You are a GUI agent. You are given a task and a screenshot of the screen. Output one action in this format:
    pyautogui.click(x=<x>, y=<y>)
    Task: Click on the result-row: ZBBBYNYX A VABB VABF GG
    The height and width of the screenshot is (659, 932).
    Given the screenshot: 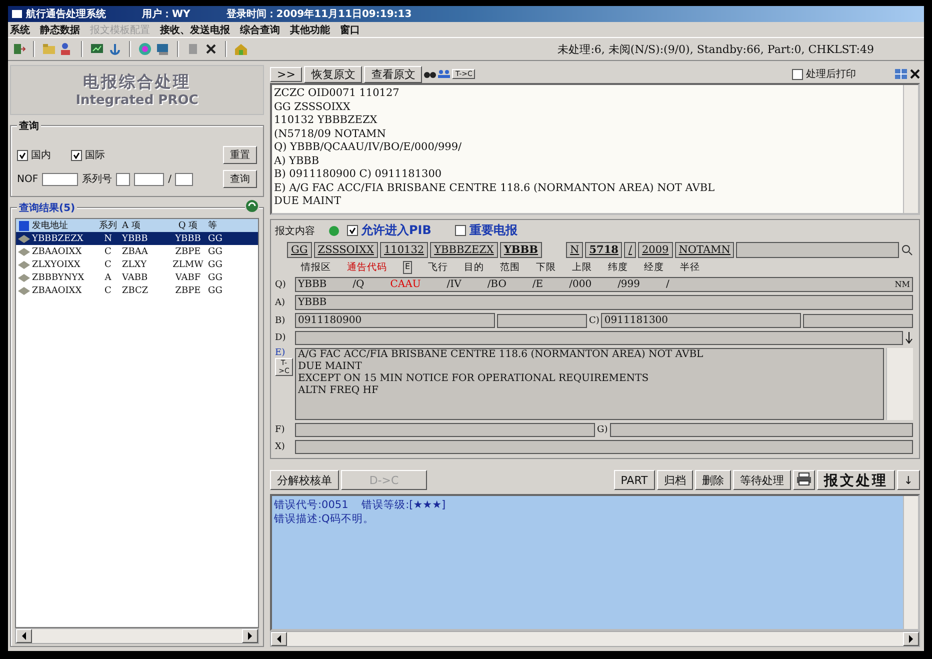 What is the action you would take?
    pyautogui.click(x=137, y=277)
    